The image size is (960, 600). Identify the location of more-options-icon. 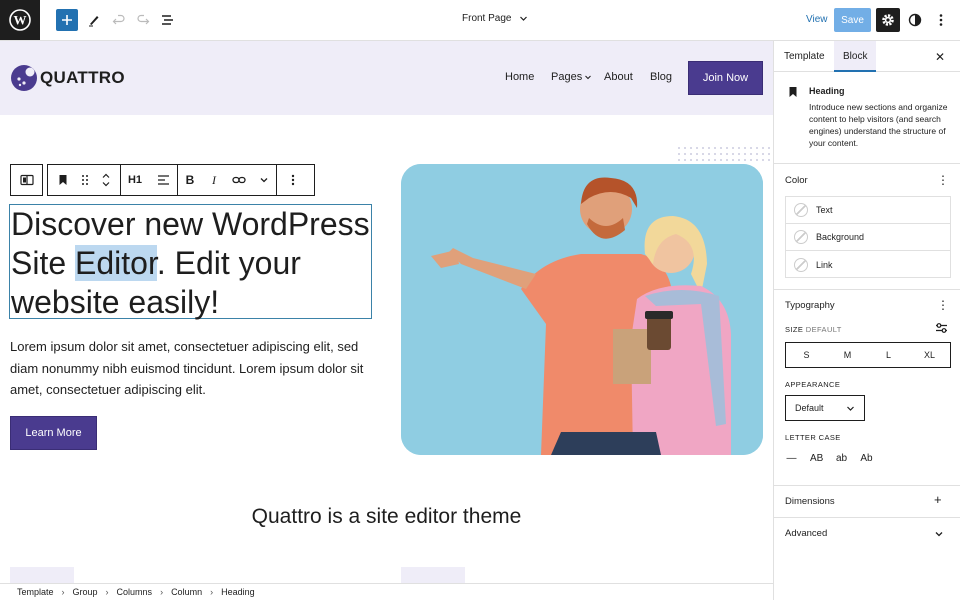
(941, 20).